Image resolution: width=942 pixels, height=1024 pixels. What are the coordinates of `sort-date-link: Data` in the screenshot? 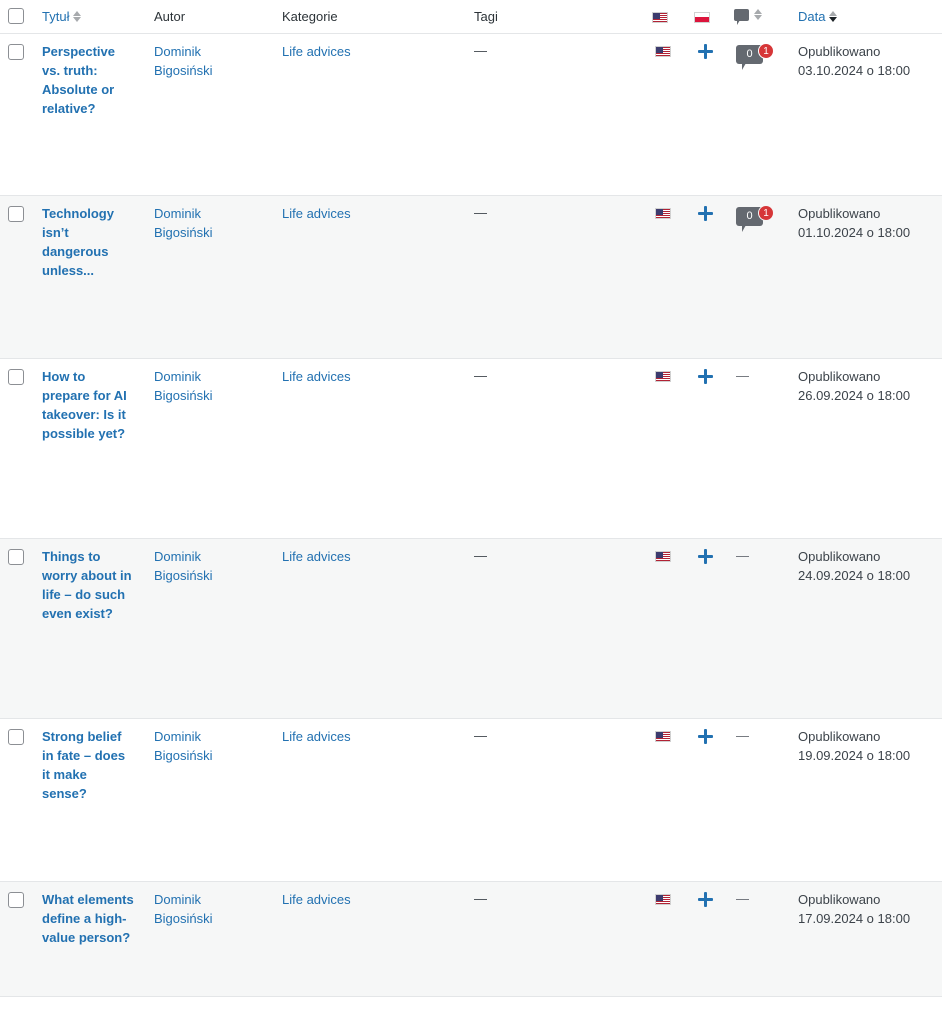 It's located at (818, 16).